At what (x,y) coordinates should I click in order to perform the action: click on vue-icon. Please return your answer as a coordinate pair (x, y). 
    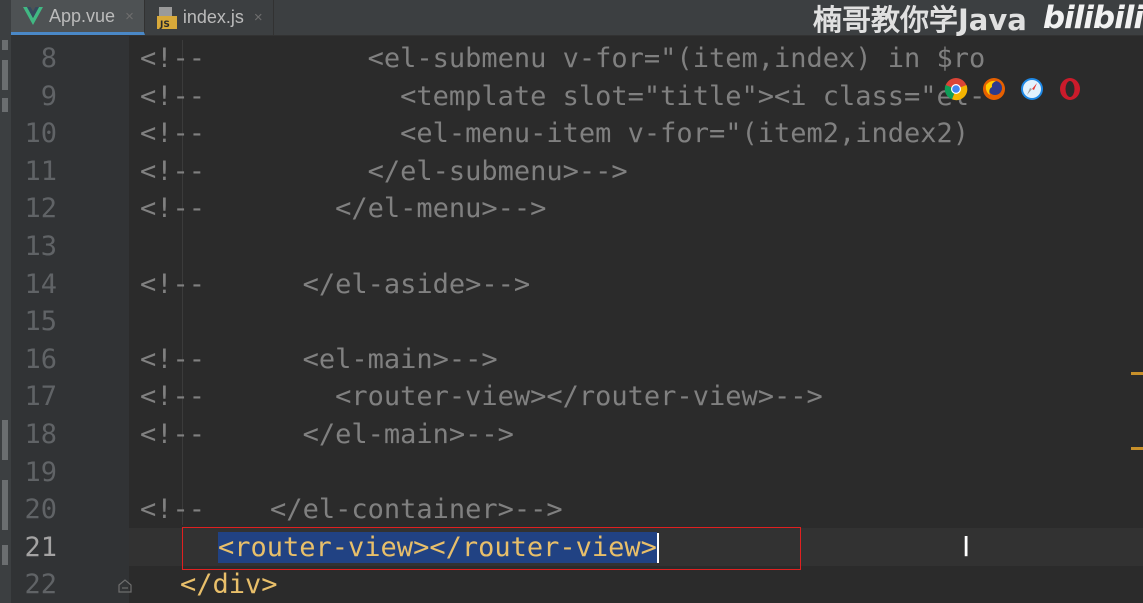
    Looking at the image, I should click on (33, 16).